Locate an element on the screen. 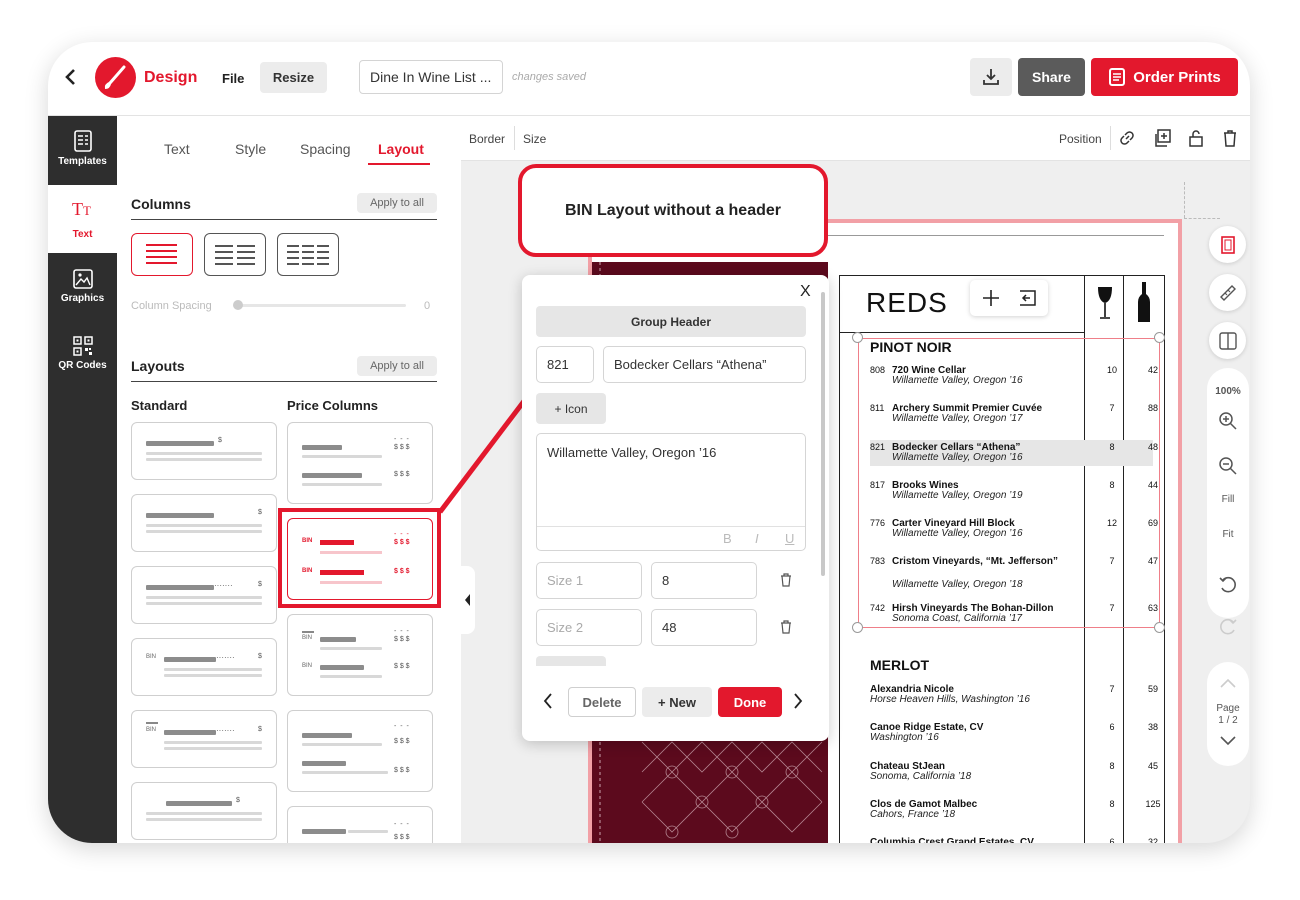  three-column-option is located at coordinates (308, 254).